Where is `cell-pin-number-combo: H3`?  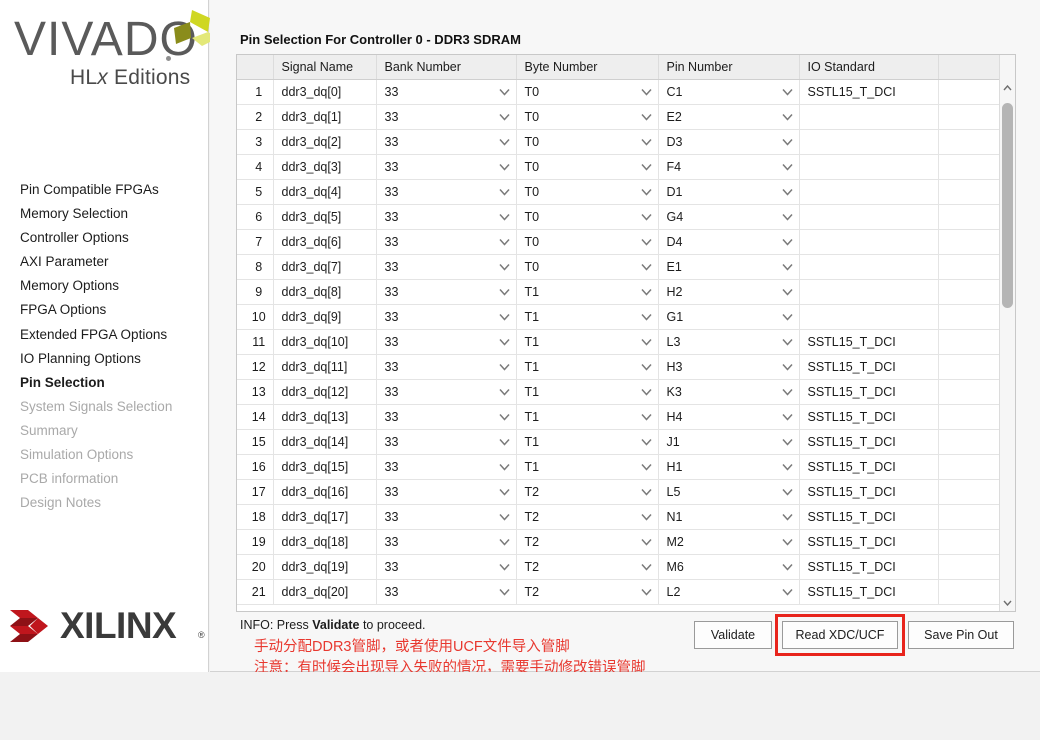
cell-pin-number-combo: H3 is located at coordinates (729, 367).